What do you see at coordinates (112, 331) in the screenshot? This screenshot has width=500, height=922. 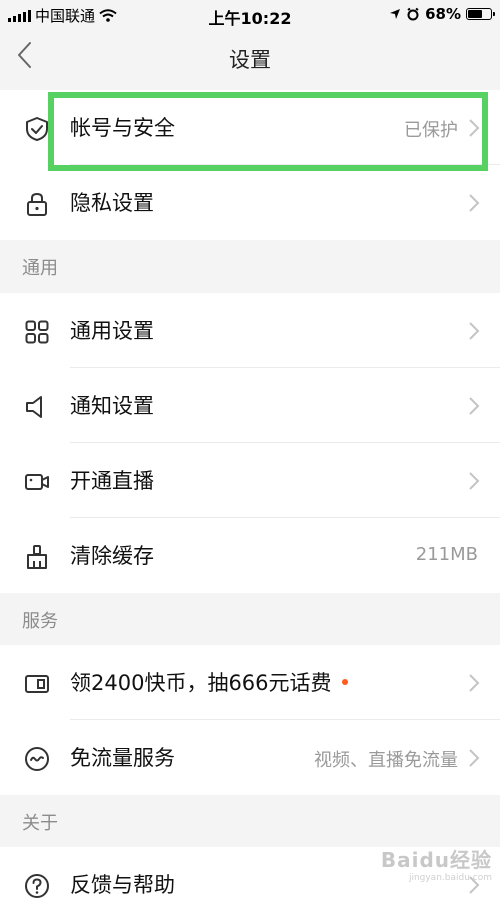 I see `row-label: 通用设置` at bounding box center [112, 331].